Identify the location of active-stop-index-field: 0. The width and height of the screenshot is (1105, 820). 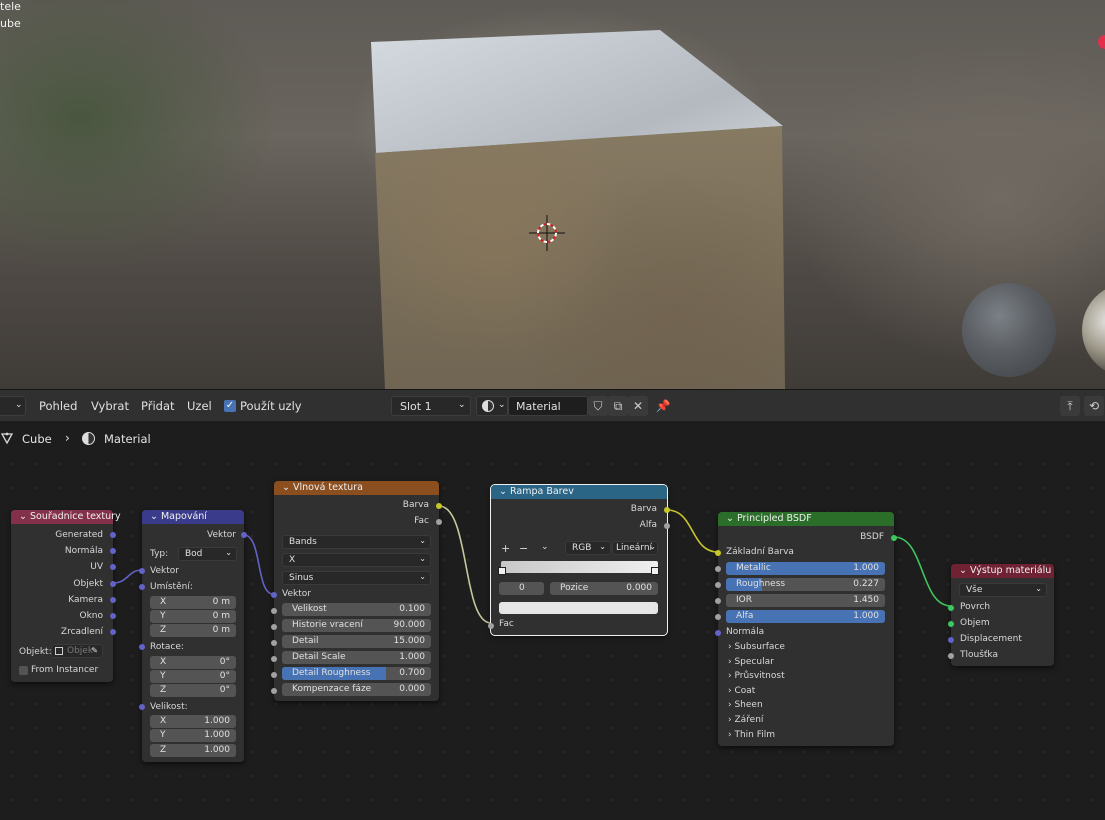
(521, 588).